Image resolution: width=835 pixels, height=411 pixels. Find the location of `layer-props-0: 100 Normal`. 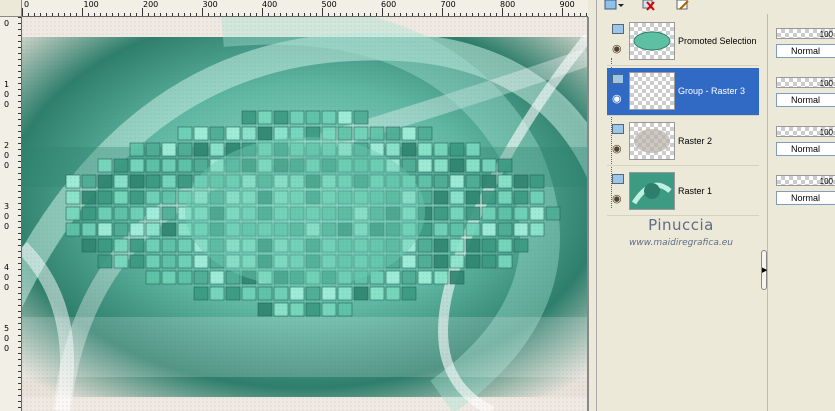

layer-props-0: 100 Normal is located at coordinates (803, 46).